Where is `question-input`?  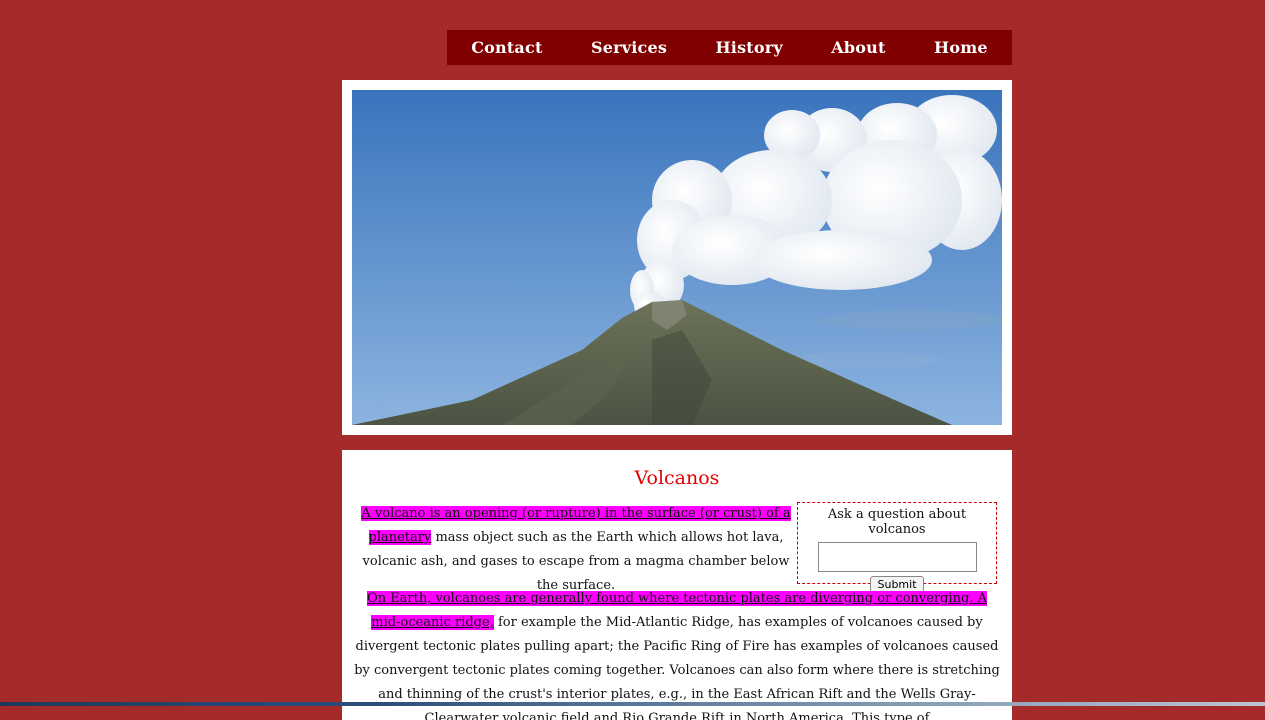
question-input is located at coordinates (897, 557).